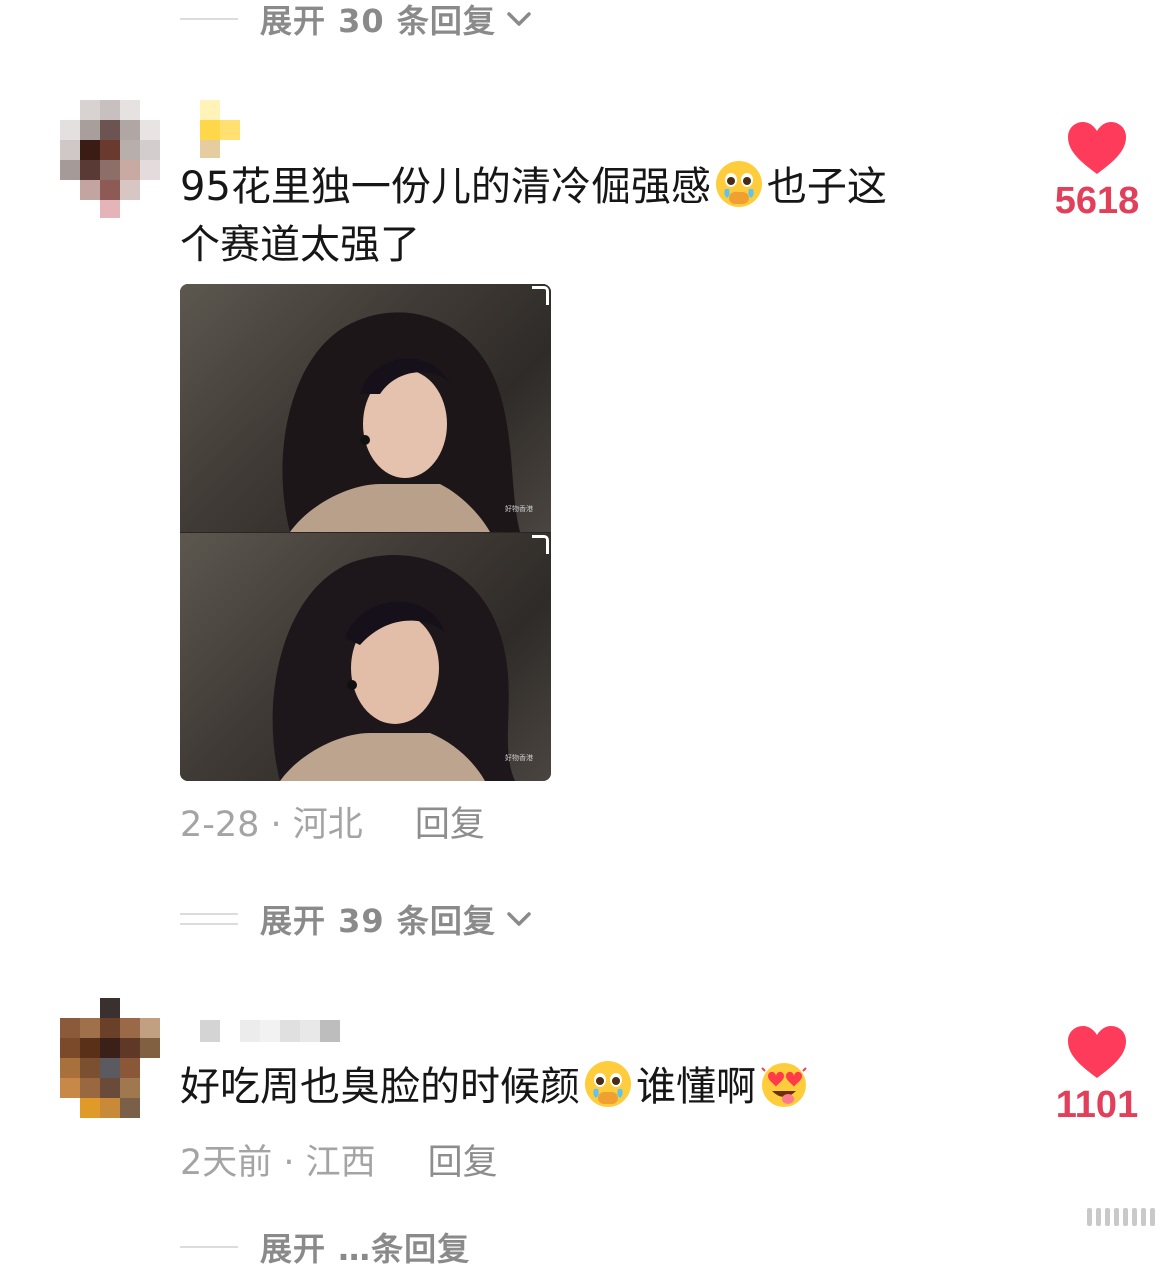  I want to click on expand-replies-label: 展开 …条回复, so click(365, 1249).